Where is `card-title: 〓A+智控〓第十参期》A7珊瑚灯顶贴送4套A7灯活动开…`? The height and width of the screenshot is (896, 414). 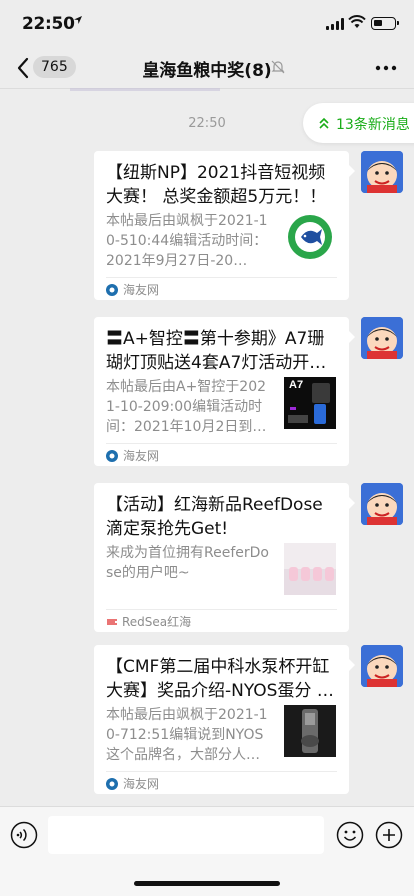 card-title: 〓A+智控〓第十参期》A7珊瑚灯顶贴送4套A7灯活动开… is located at coordinates (216, 351).